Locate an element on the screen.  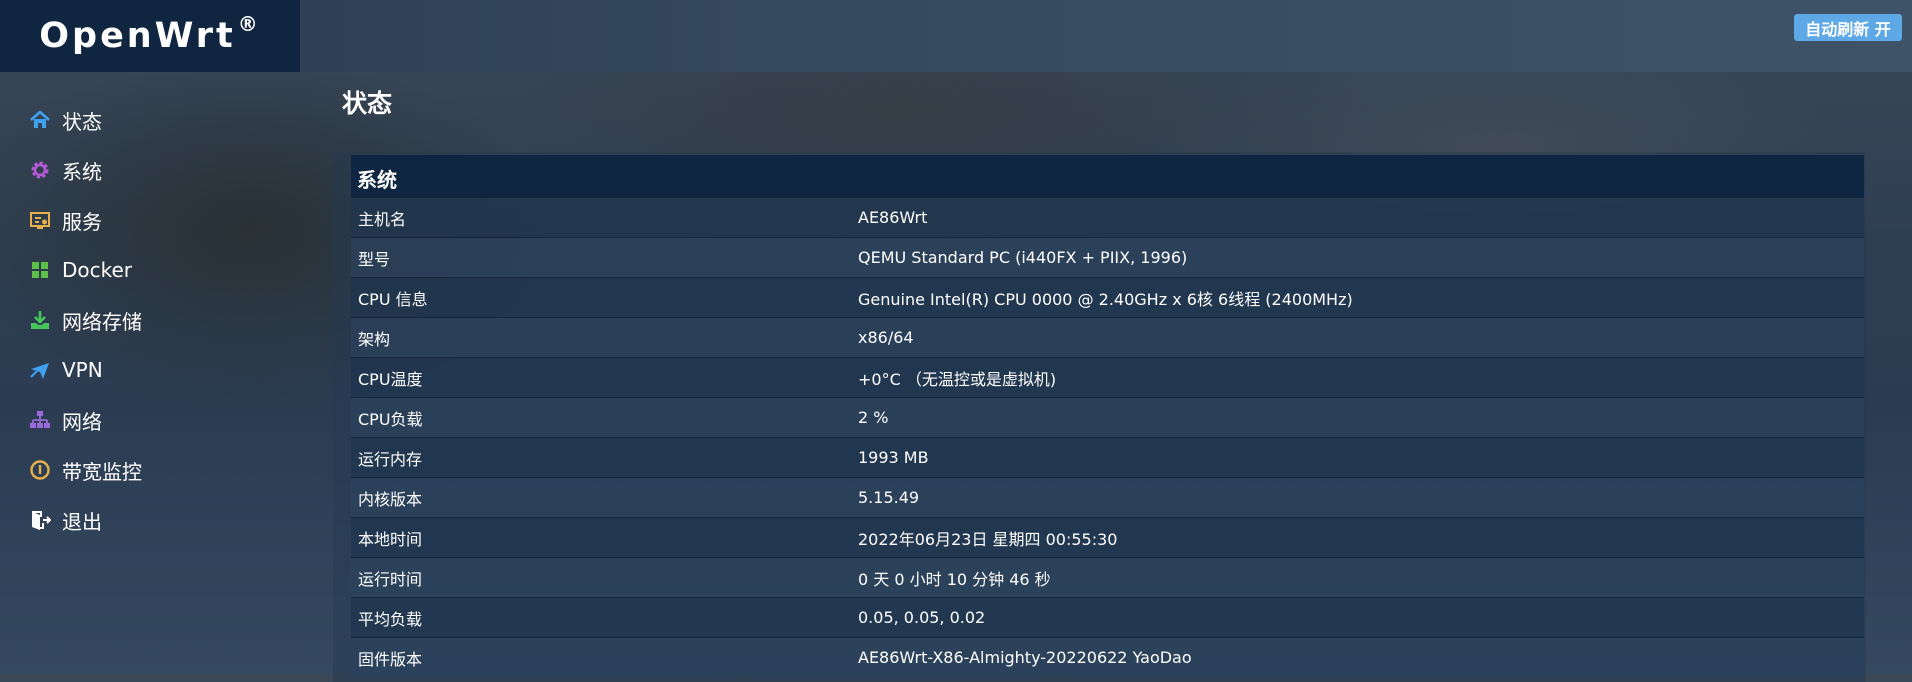
row-value: QEMU Standard PC (i440FX + PIIX, 1996) is located at coordinates (1361, 257).